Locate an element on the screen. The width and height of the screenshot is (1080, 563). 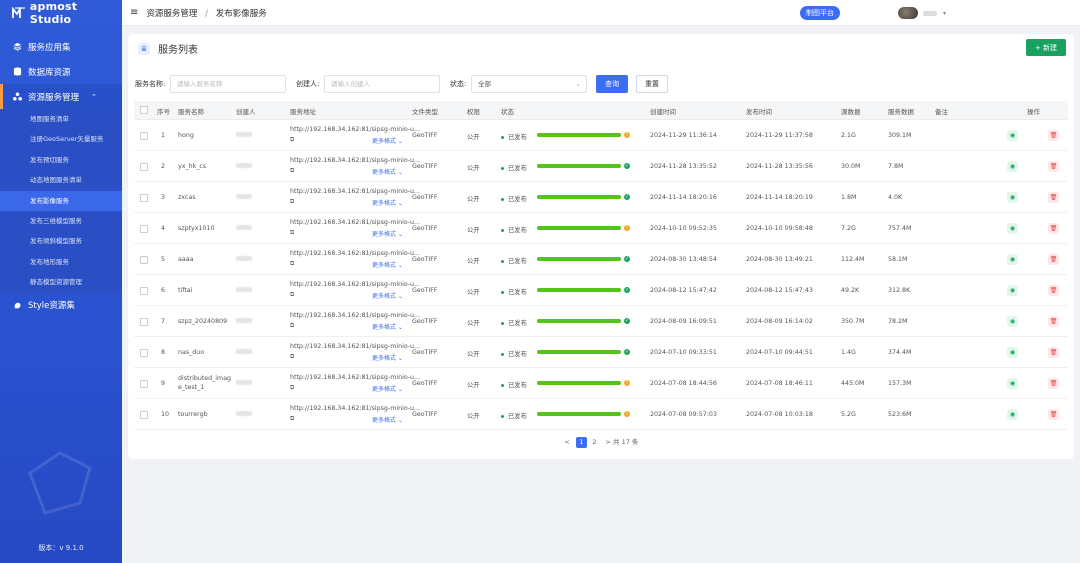
sidebar-subitem: 动态地图服务清单 is located at coordinates (61, 180).